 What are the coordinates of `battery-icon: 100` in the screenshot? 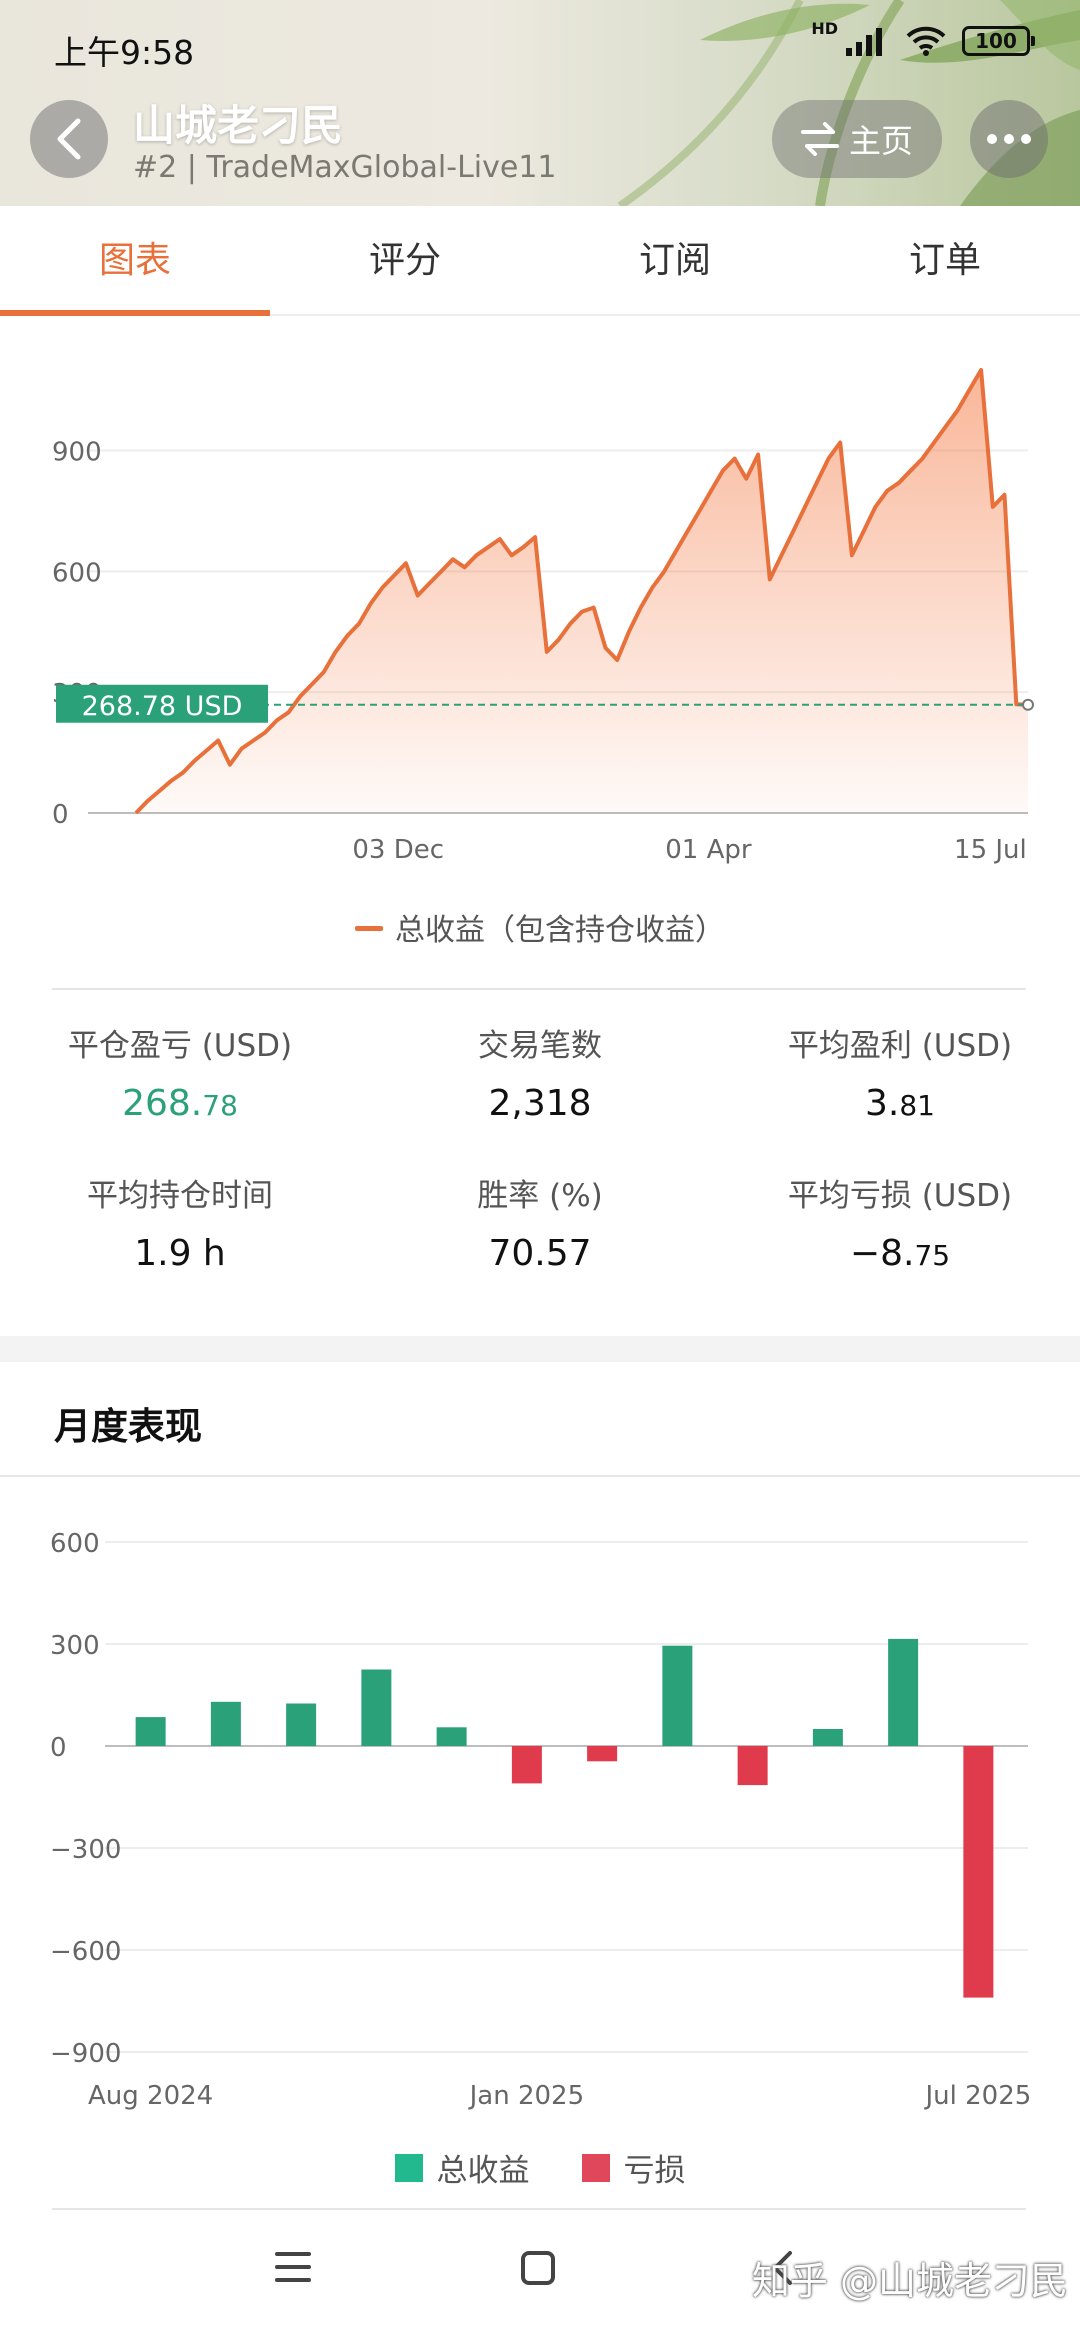 It's located at (998, 41).